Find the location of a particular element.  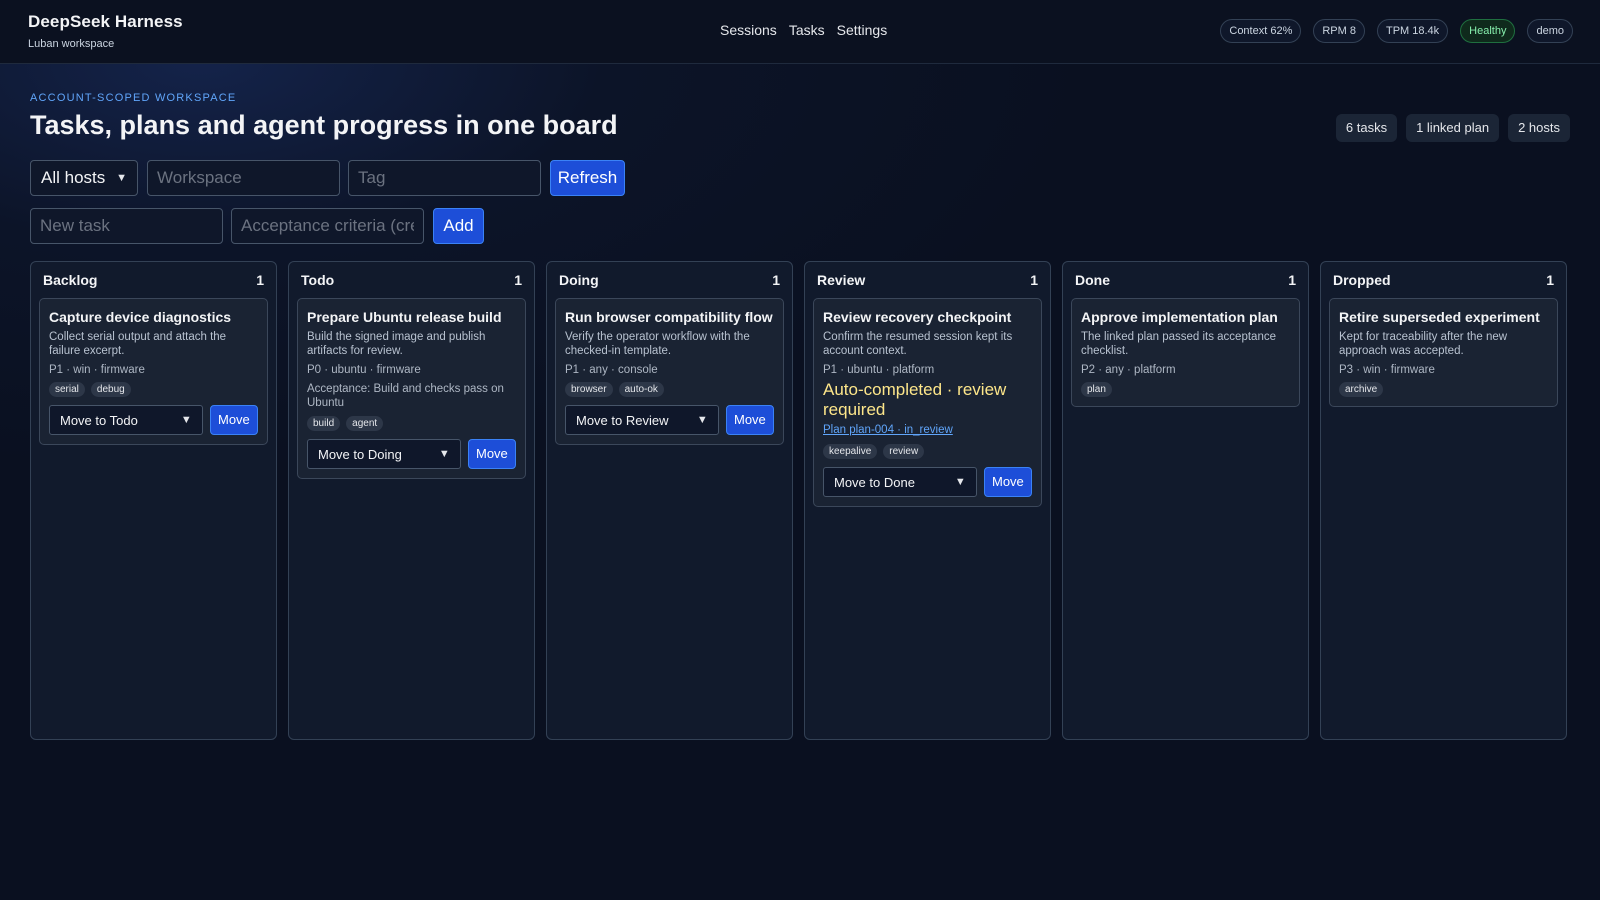

context-badge: Context 62% is located at coordinates (1261, 31).